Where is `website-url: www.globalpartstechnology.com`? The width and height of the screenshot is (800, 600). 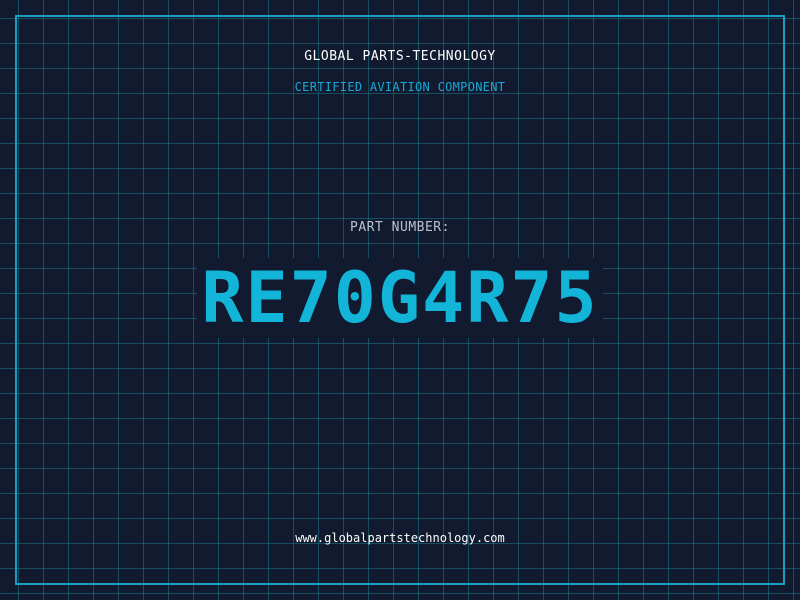 website-url: www.globalpartstechnology.com is located at coordinates (400, 538).